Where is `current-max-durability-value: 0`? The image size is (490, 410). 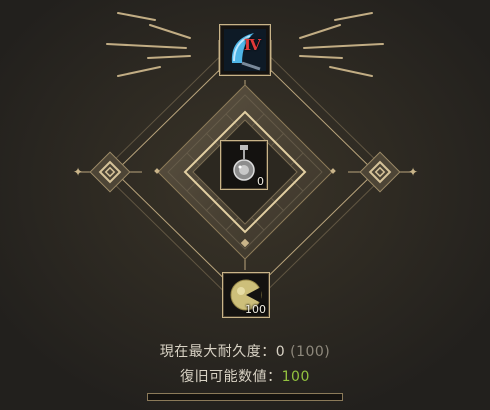 current-max-durability-value: 0 is located at coordinates (280, 352).